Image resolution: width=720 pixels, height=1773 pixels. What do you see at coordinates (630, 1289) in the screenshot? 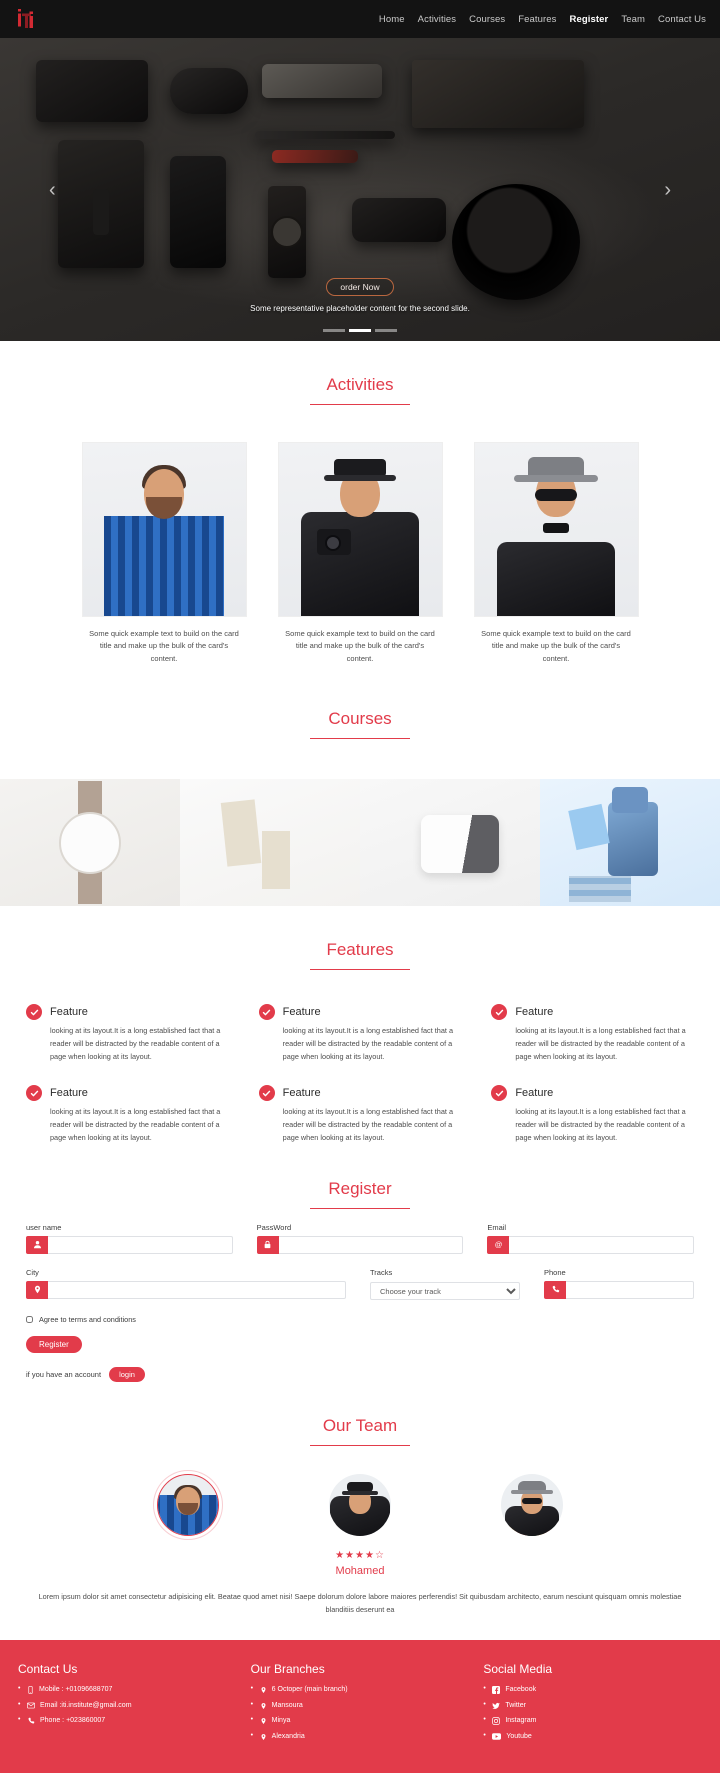
I see `phone-input` at bounding box center [630, 1289].